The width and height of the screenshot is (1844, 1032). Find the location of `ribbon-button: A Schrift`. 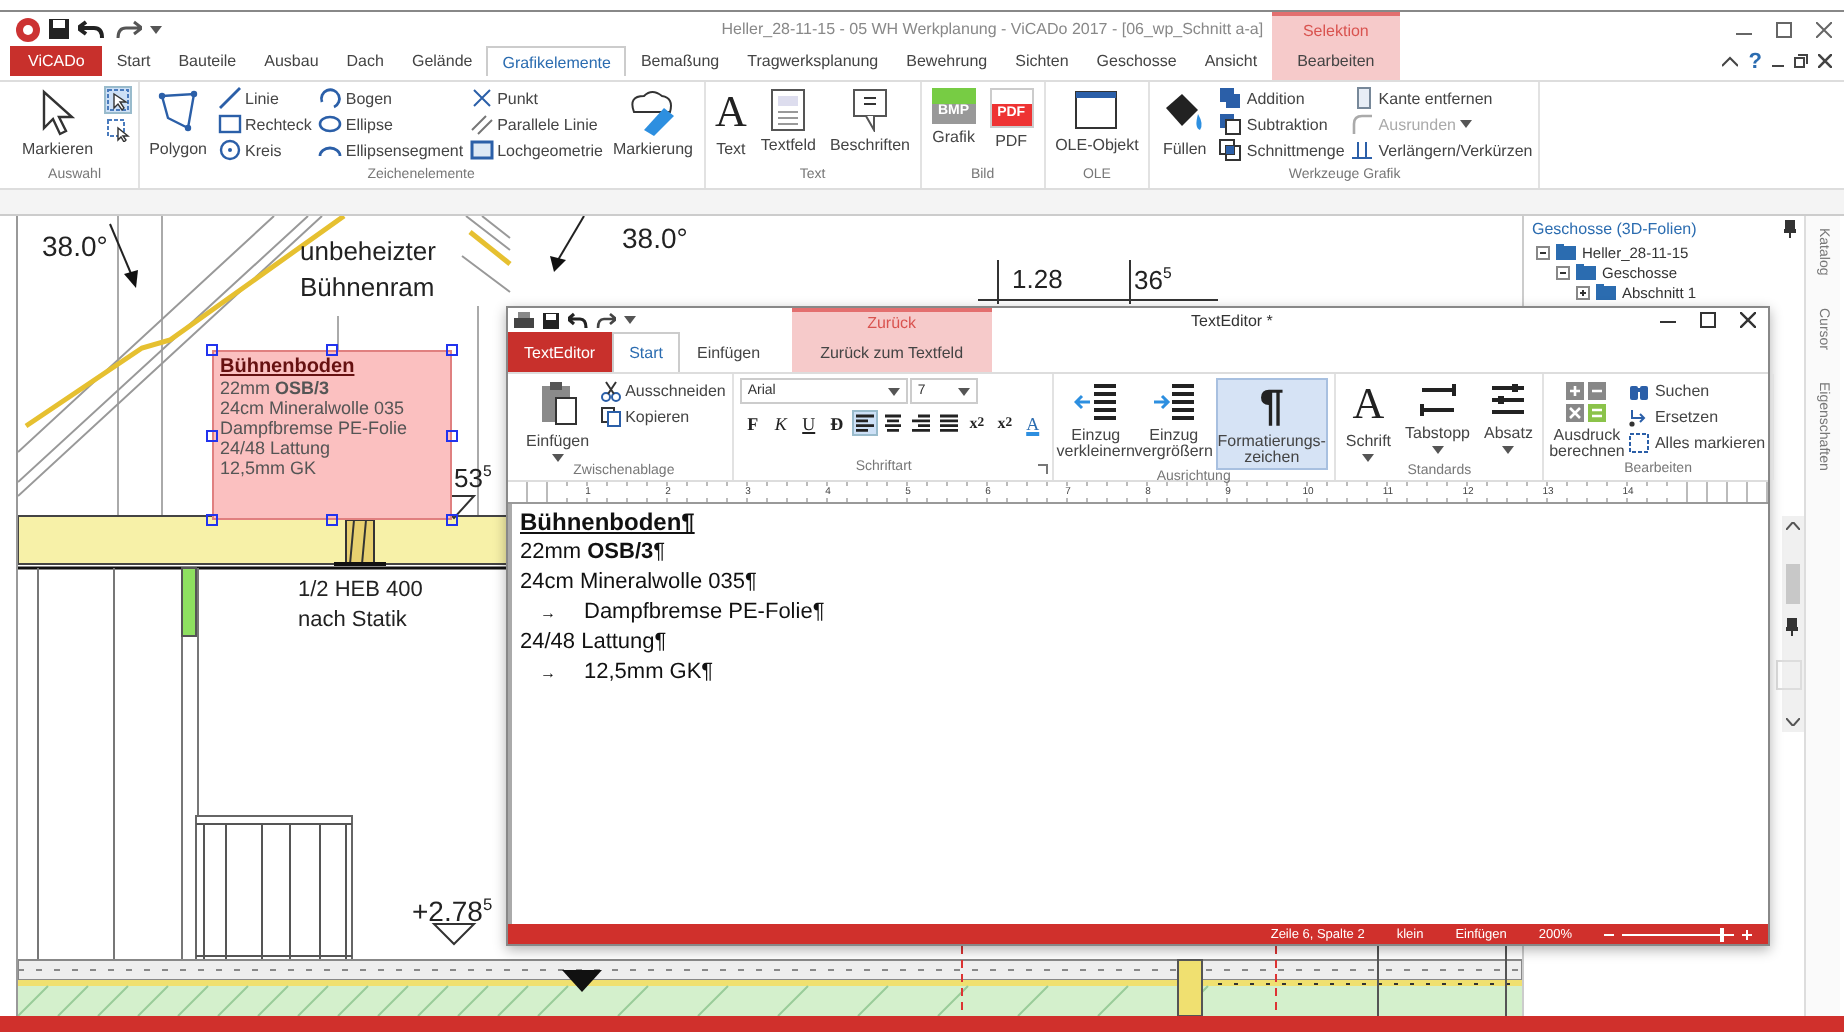

ribbon-button: A Schrift is located at coordinates (1368, 421).